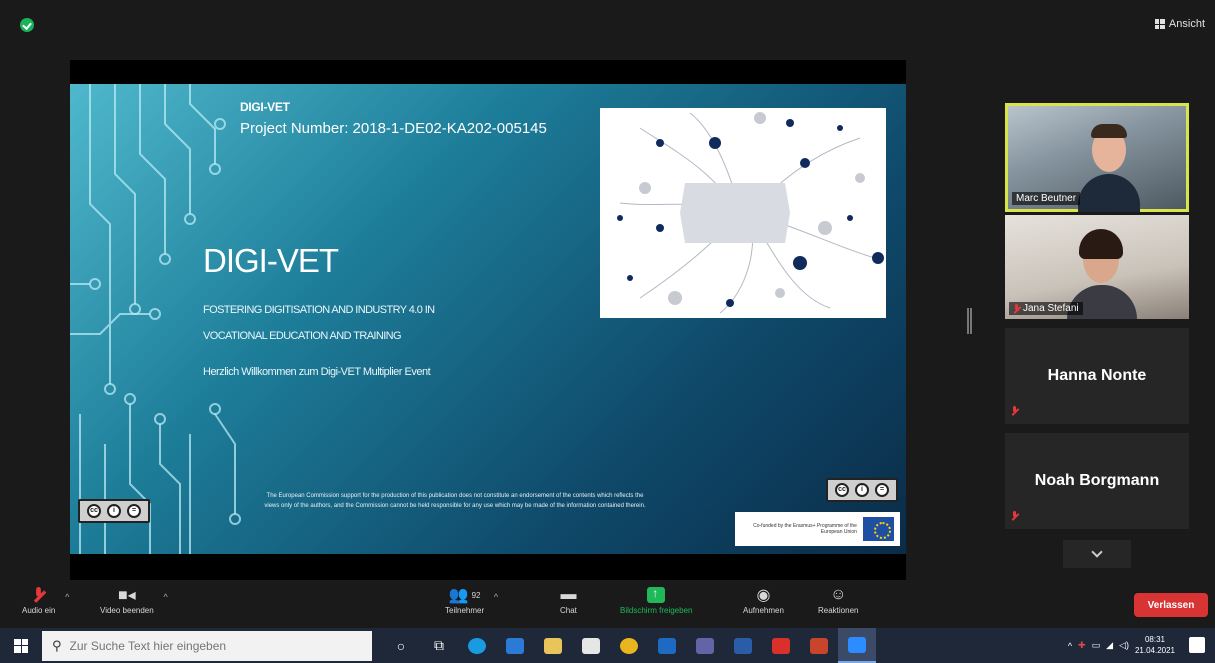 The height and width of the screenshot is (663, 1215). What do you see at coordinates (393, 128) in the screenshot?
I see `project-number: Project Number: 2018-1-DE02-KA202-005145` at bounding box center [393, 128].